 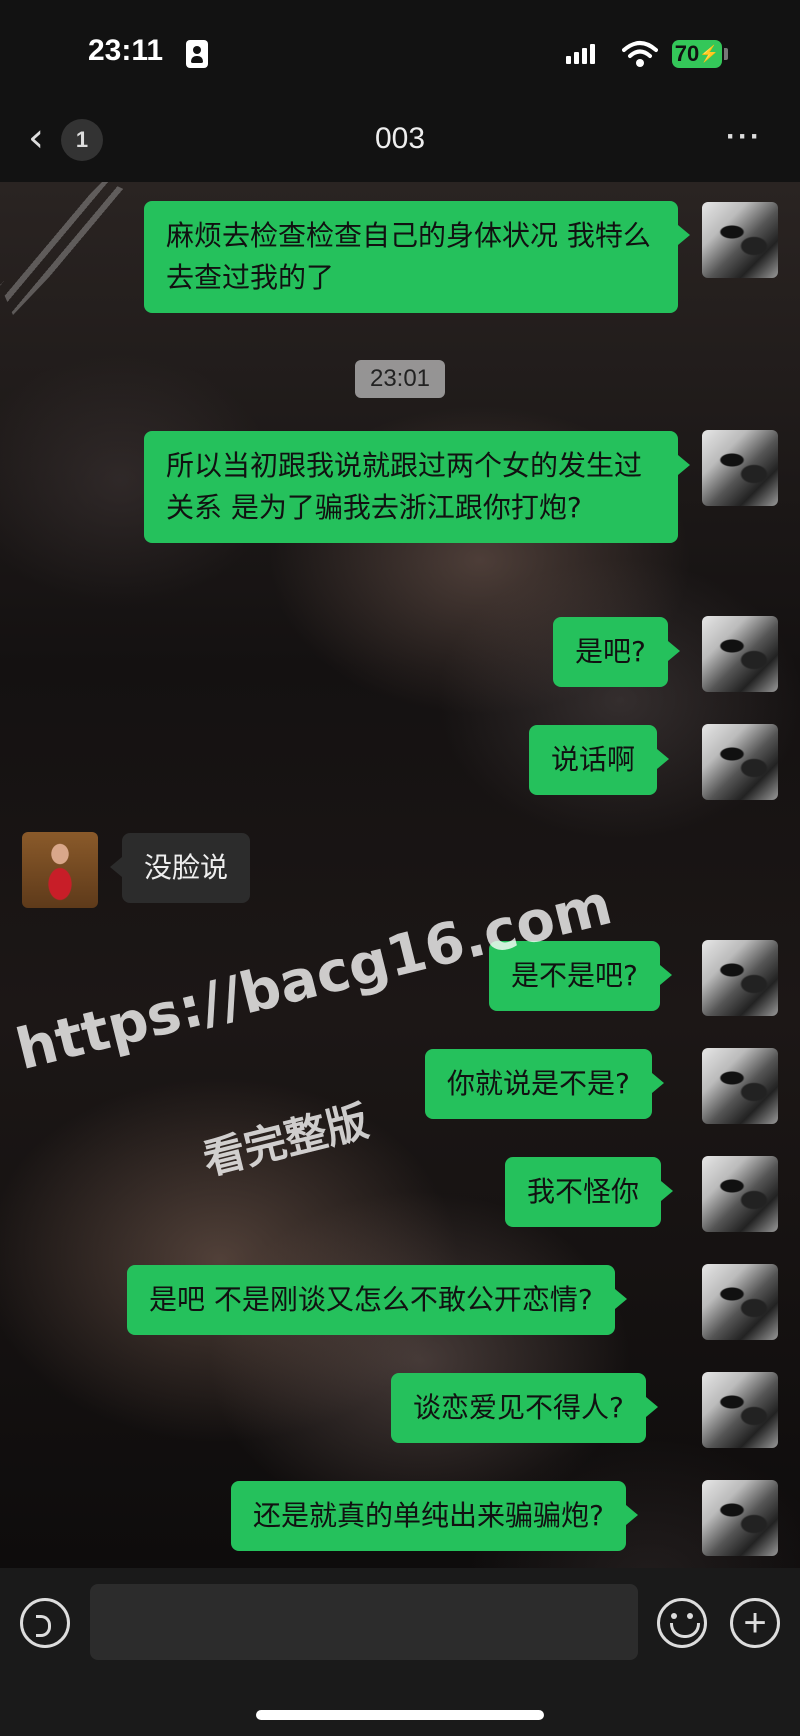 What do you see at coordinates (616, 652) in the screenshot?
I see `message-bubble-sent: 是吧?` at bounding box center [616, 652].